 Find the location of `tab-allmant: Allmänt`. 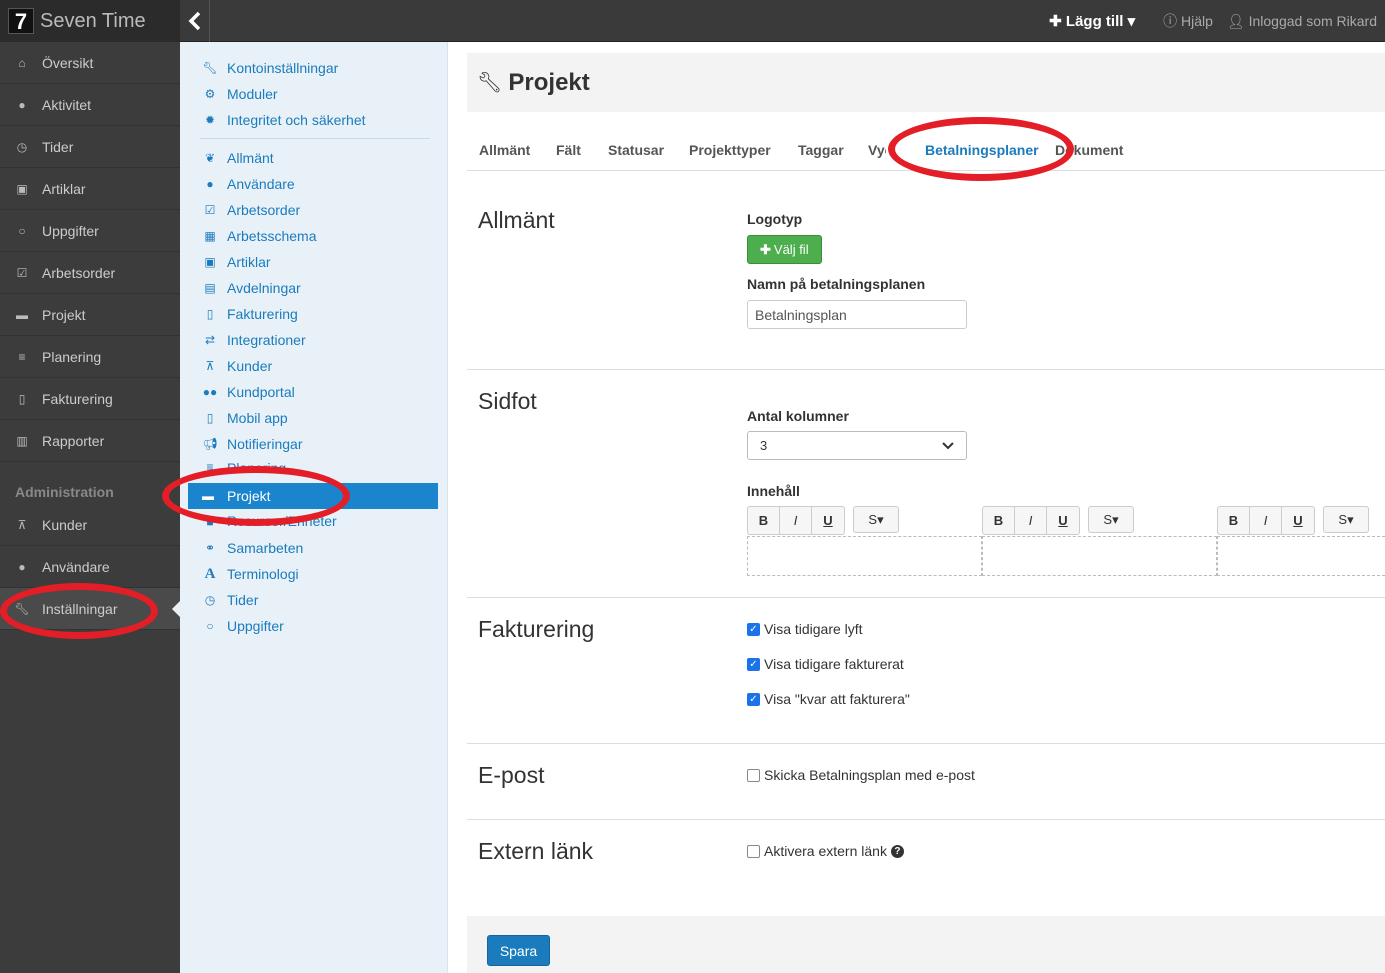

tab-allmant: Allmänt is located at coordinates (504, 150).